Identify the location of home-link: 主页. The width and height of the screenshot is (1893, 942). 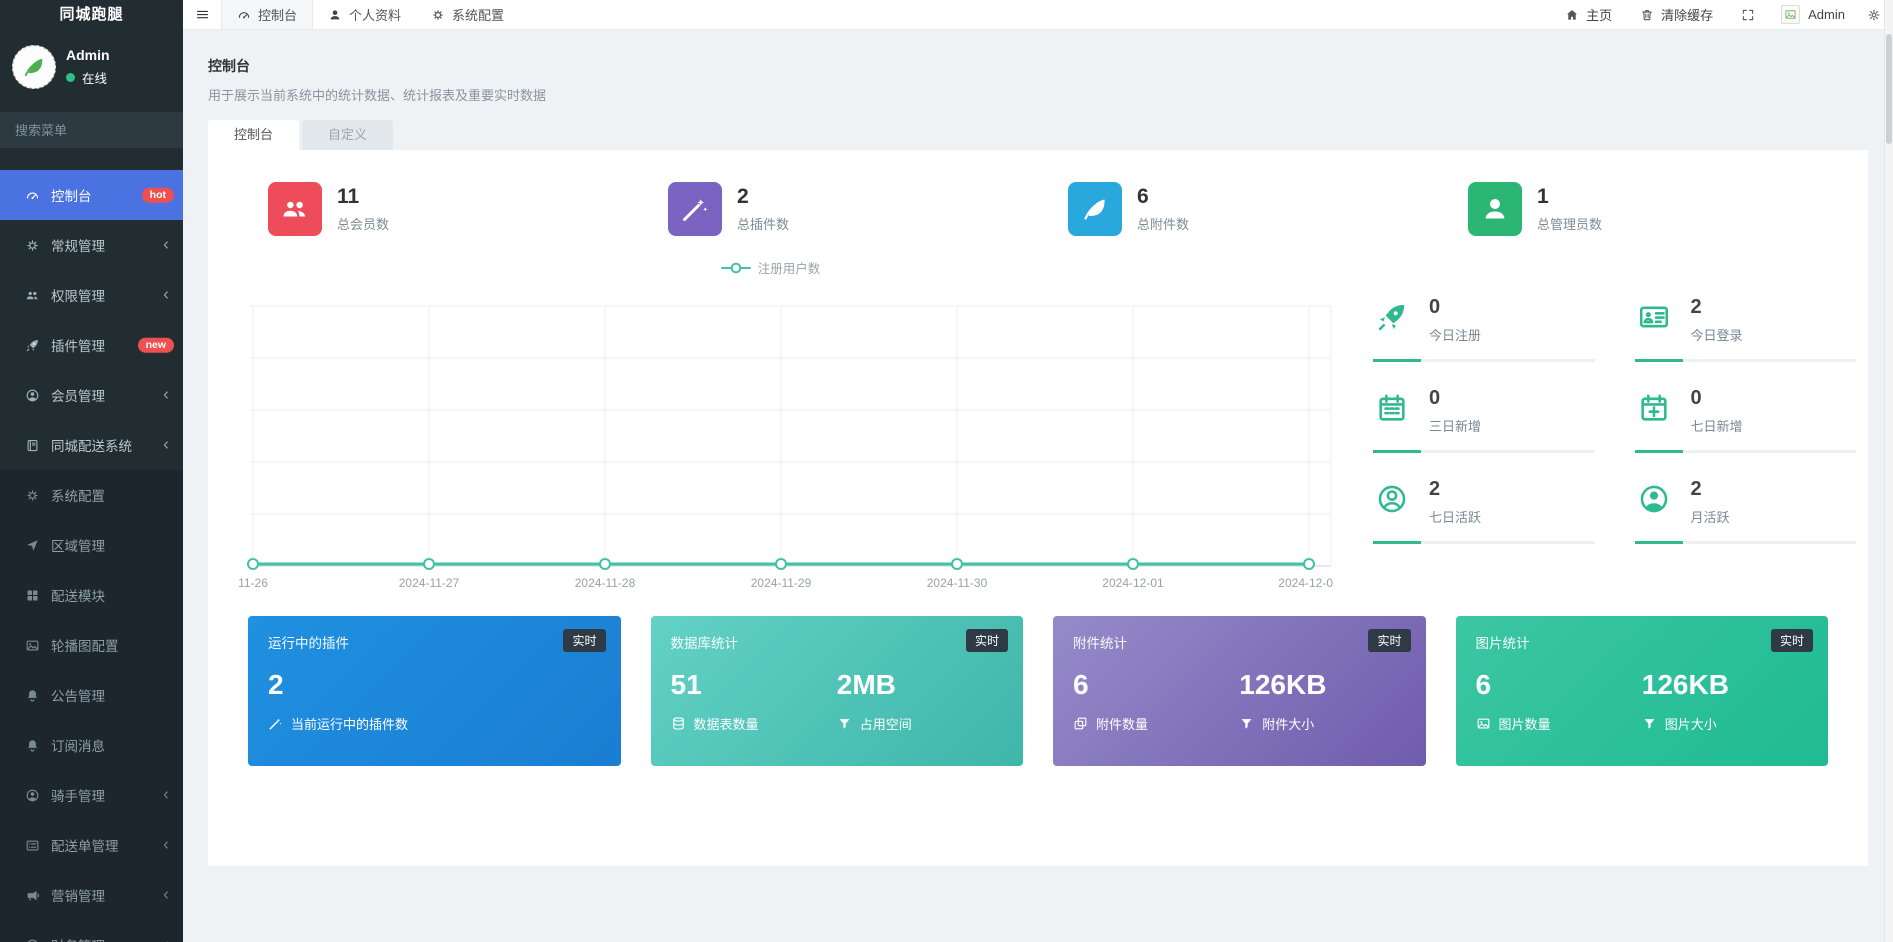
(1588, 14).